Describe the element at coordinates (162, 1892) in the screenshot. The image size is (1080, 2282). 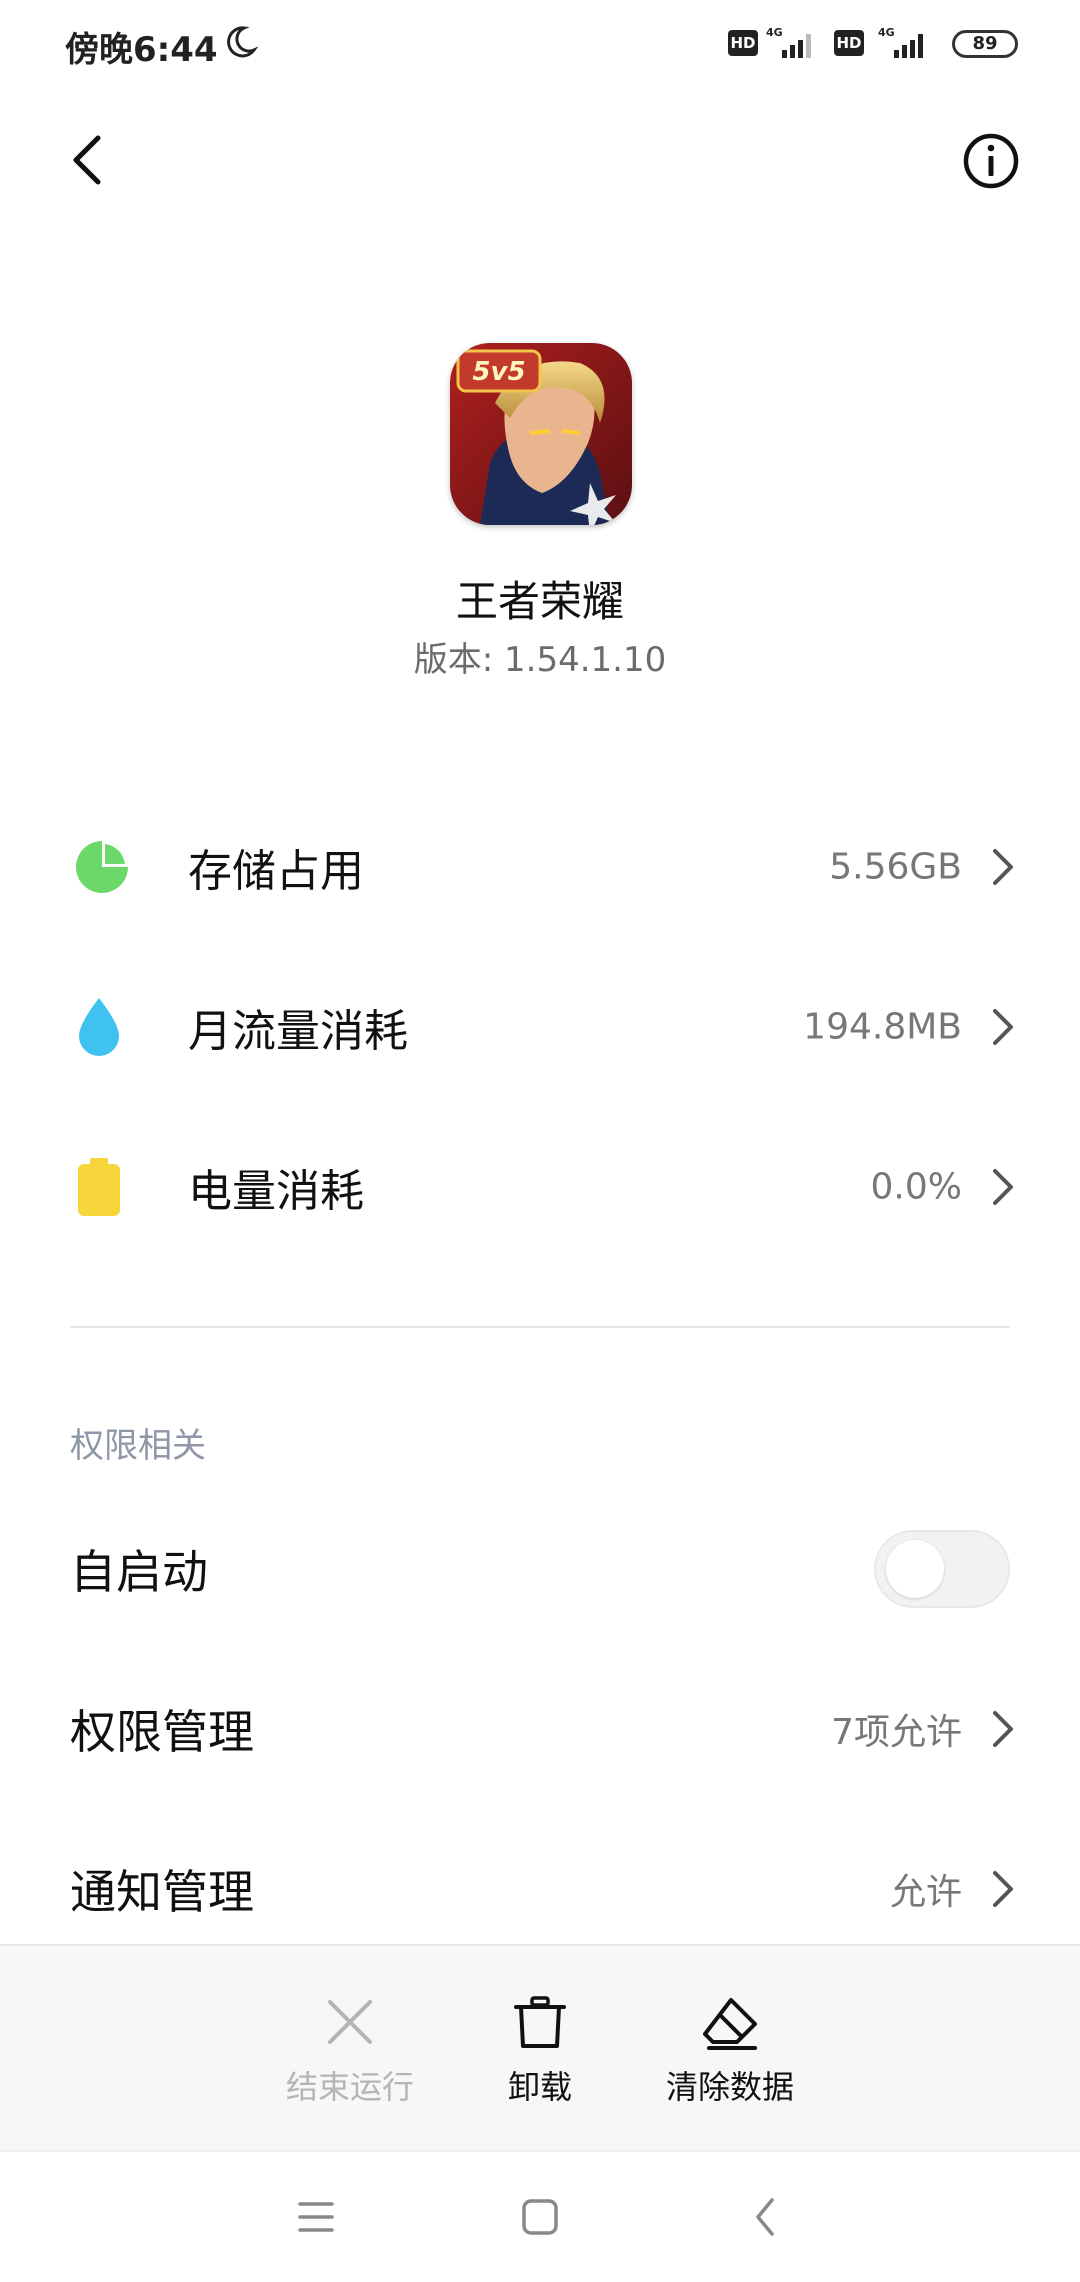
I see `notification-manage-label: 通知管理` at that location.